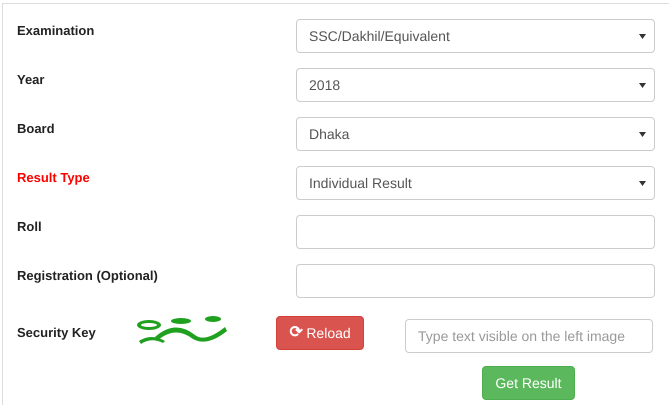 The height and width of the screenshot is (405, 669). What do you see at coordinates (56, 31) in the screenshot?
I see `field-label: Examination` at bounding box center [56, 31].